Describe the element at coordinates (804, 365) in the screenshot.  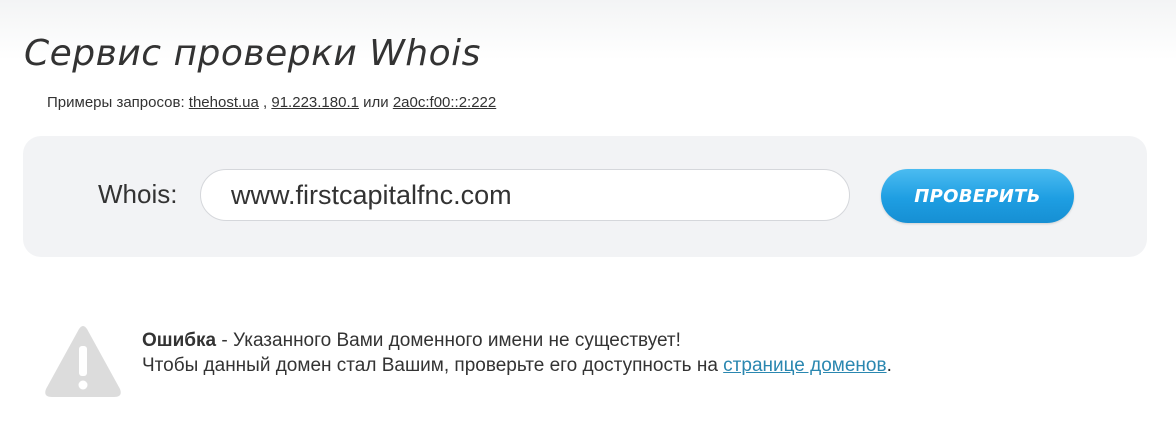
I see `domains-page-link: странице доменов` at that location.